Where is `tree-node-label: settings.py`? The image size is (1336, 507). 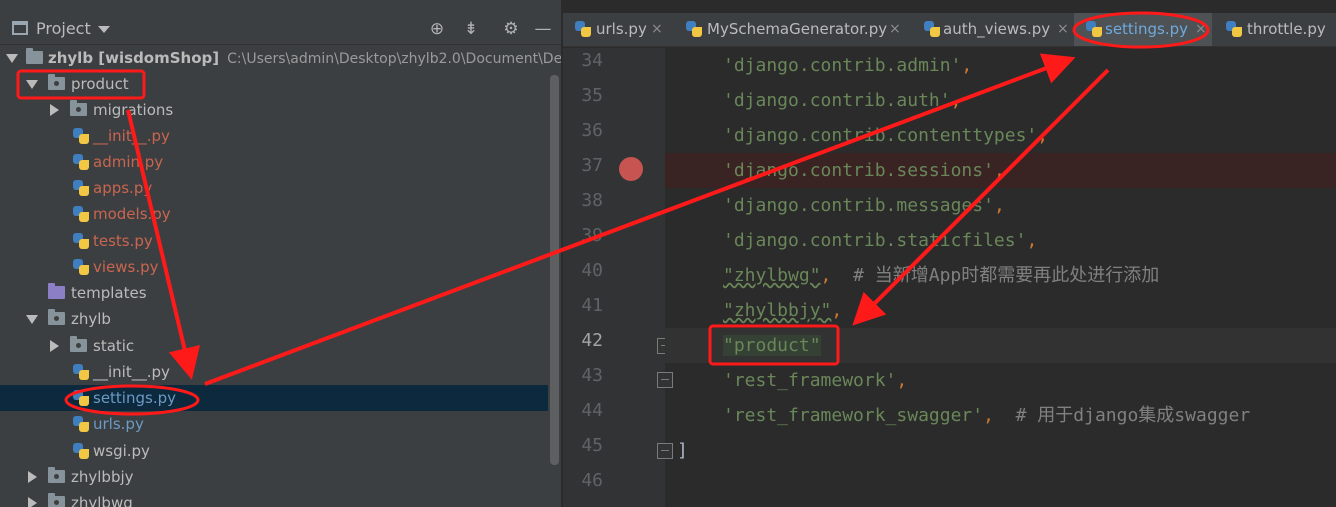
tree-node-label: settings.py is located at coordinates (134, 398).